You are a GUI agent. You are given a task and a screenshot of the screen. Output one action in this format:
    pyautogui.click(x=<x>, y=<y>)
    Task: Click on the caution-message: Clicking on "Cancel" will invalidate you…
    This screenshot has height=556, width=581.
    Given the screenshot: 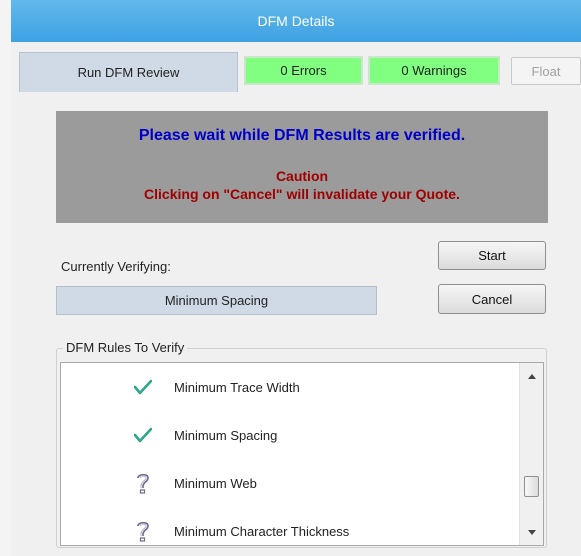 What is the action you would take?
    pyautogui.click(x=302, y=194)
    